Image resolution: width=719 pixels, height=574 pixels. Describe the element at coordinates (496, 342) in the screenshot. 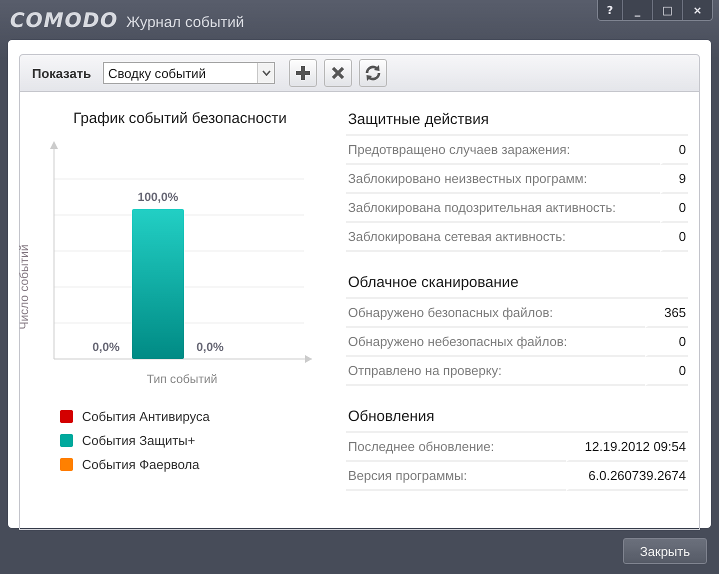

I see `stat-label: Обнаружено небезопасных файлов:` at that location.